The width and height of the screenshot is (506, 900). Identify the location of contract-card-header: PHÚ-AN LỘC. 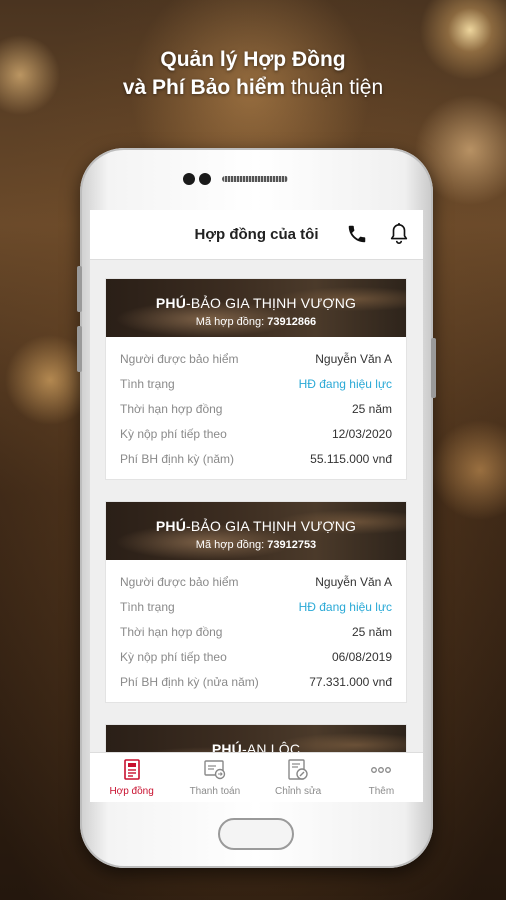
(256, 738).